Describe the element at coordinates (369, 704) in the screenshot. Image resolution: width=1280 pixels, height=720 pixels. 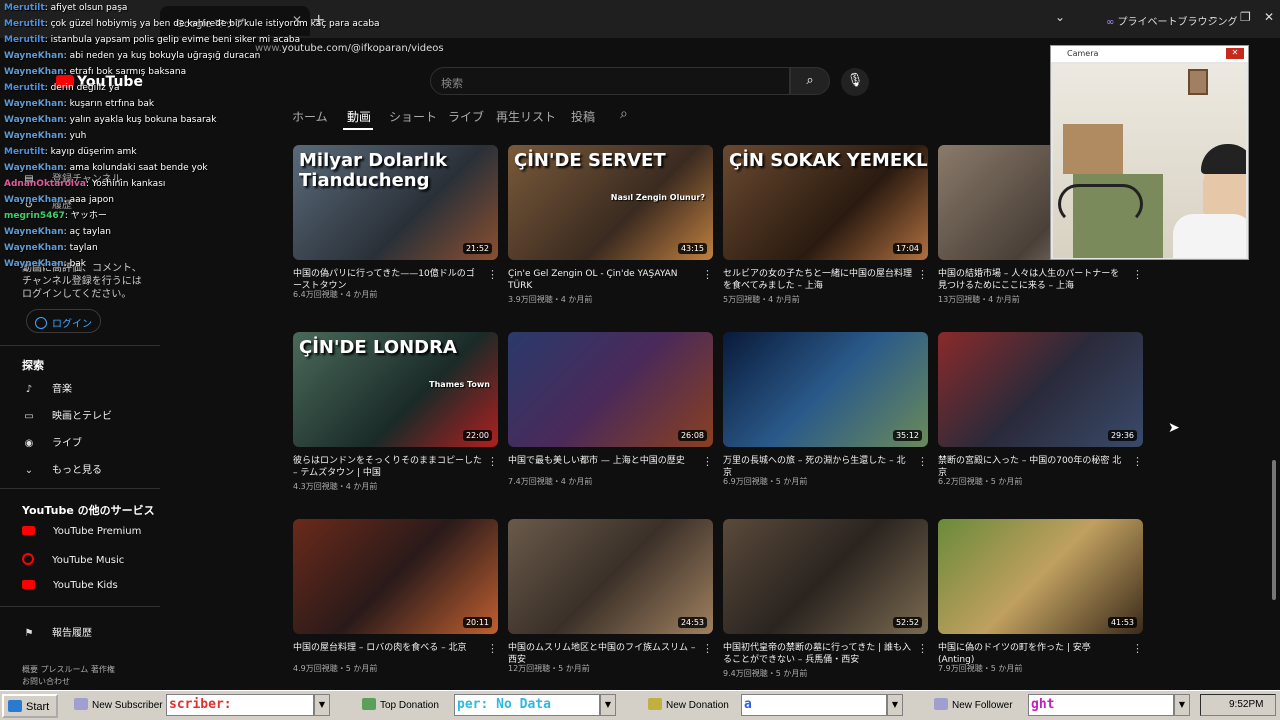
I see `donation-icon` at that location.